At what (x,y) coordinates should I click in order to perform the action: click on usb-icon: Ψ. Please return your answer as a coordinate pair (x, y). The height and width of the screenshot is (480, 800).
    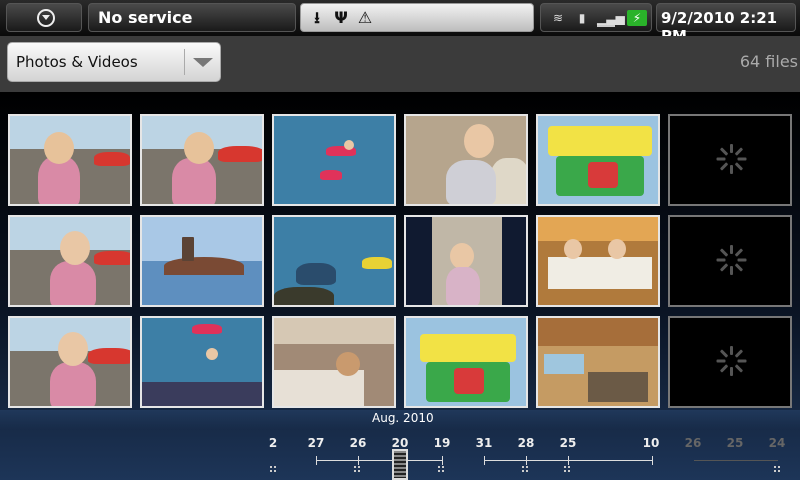
    Looking at the image, I should click on (341, 17).